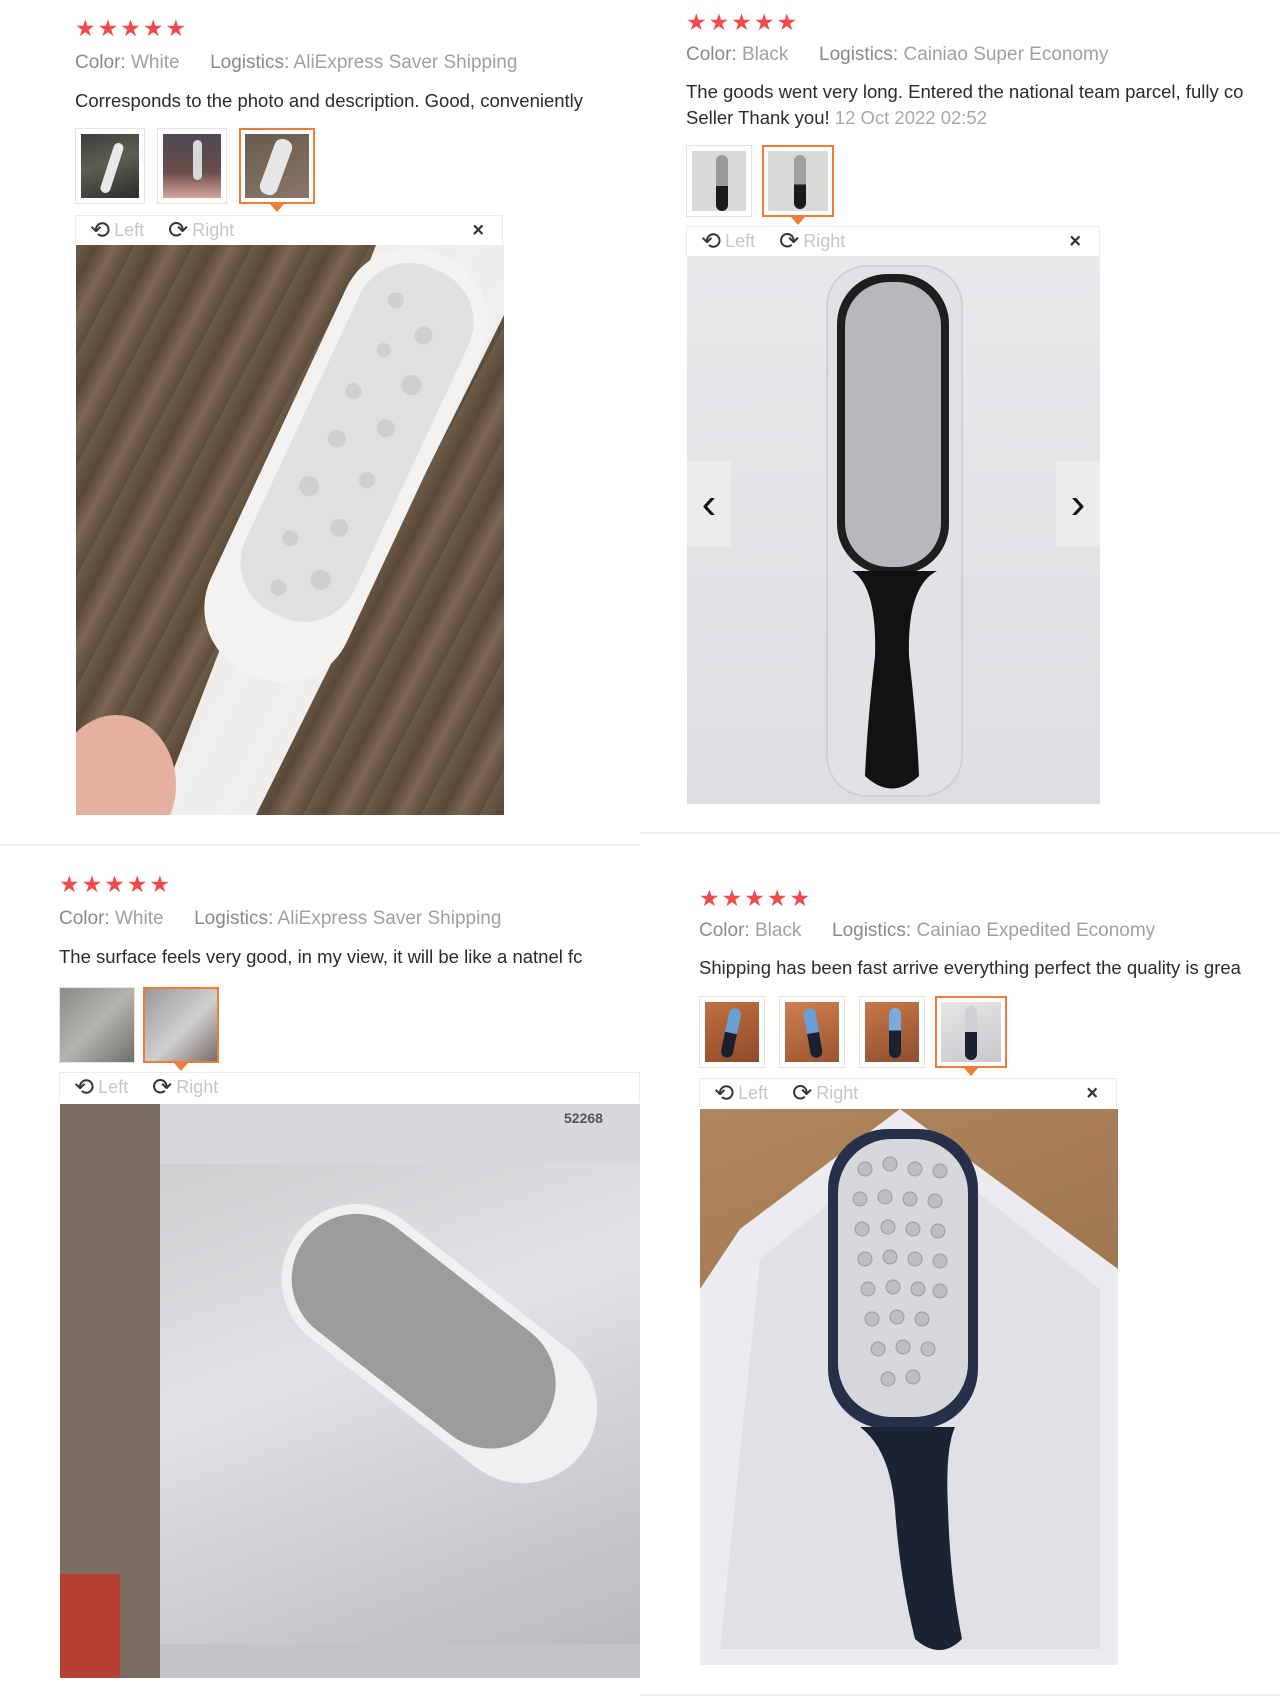  Describe the element at coordinates (1036, 930) in the screenshot. I see `logistics-value: Cainiao Expedited Economy` at that location.